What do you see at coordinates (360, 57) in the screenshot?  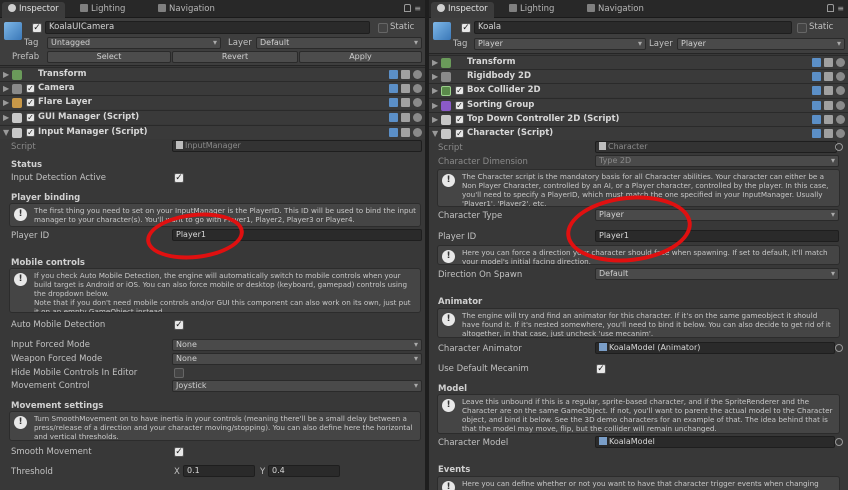 I see `prefab-apply-button: Apply` at bounding box center [360, 57].